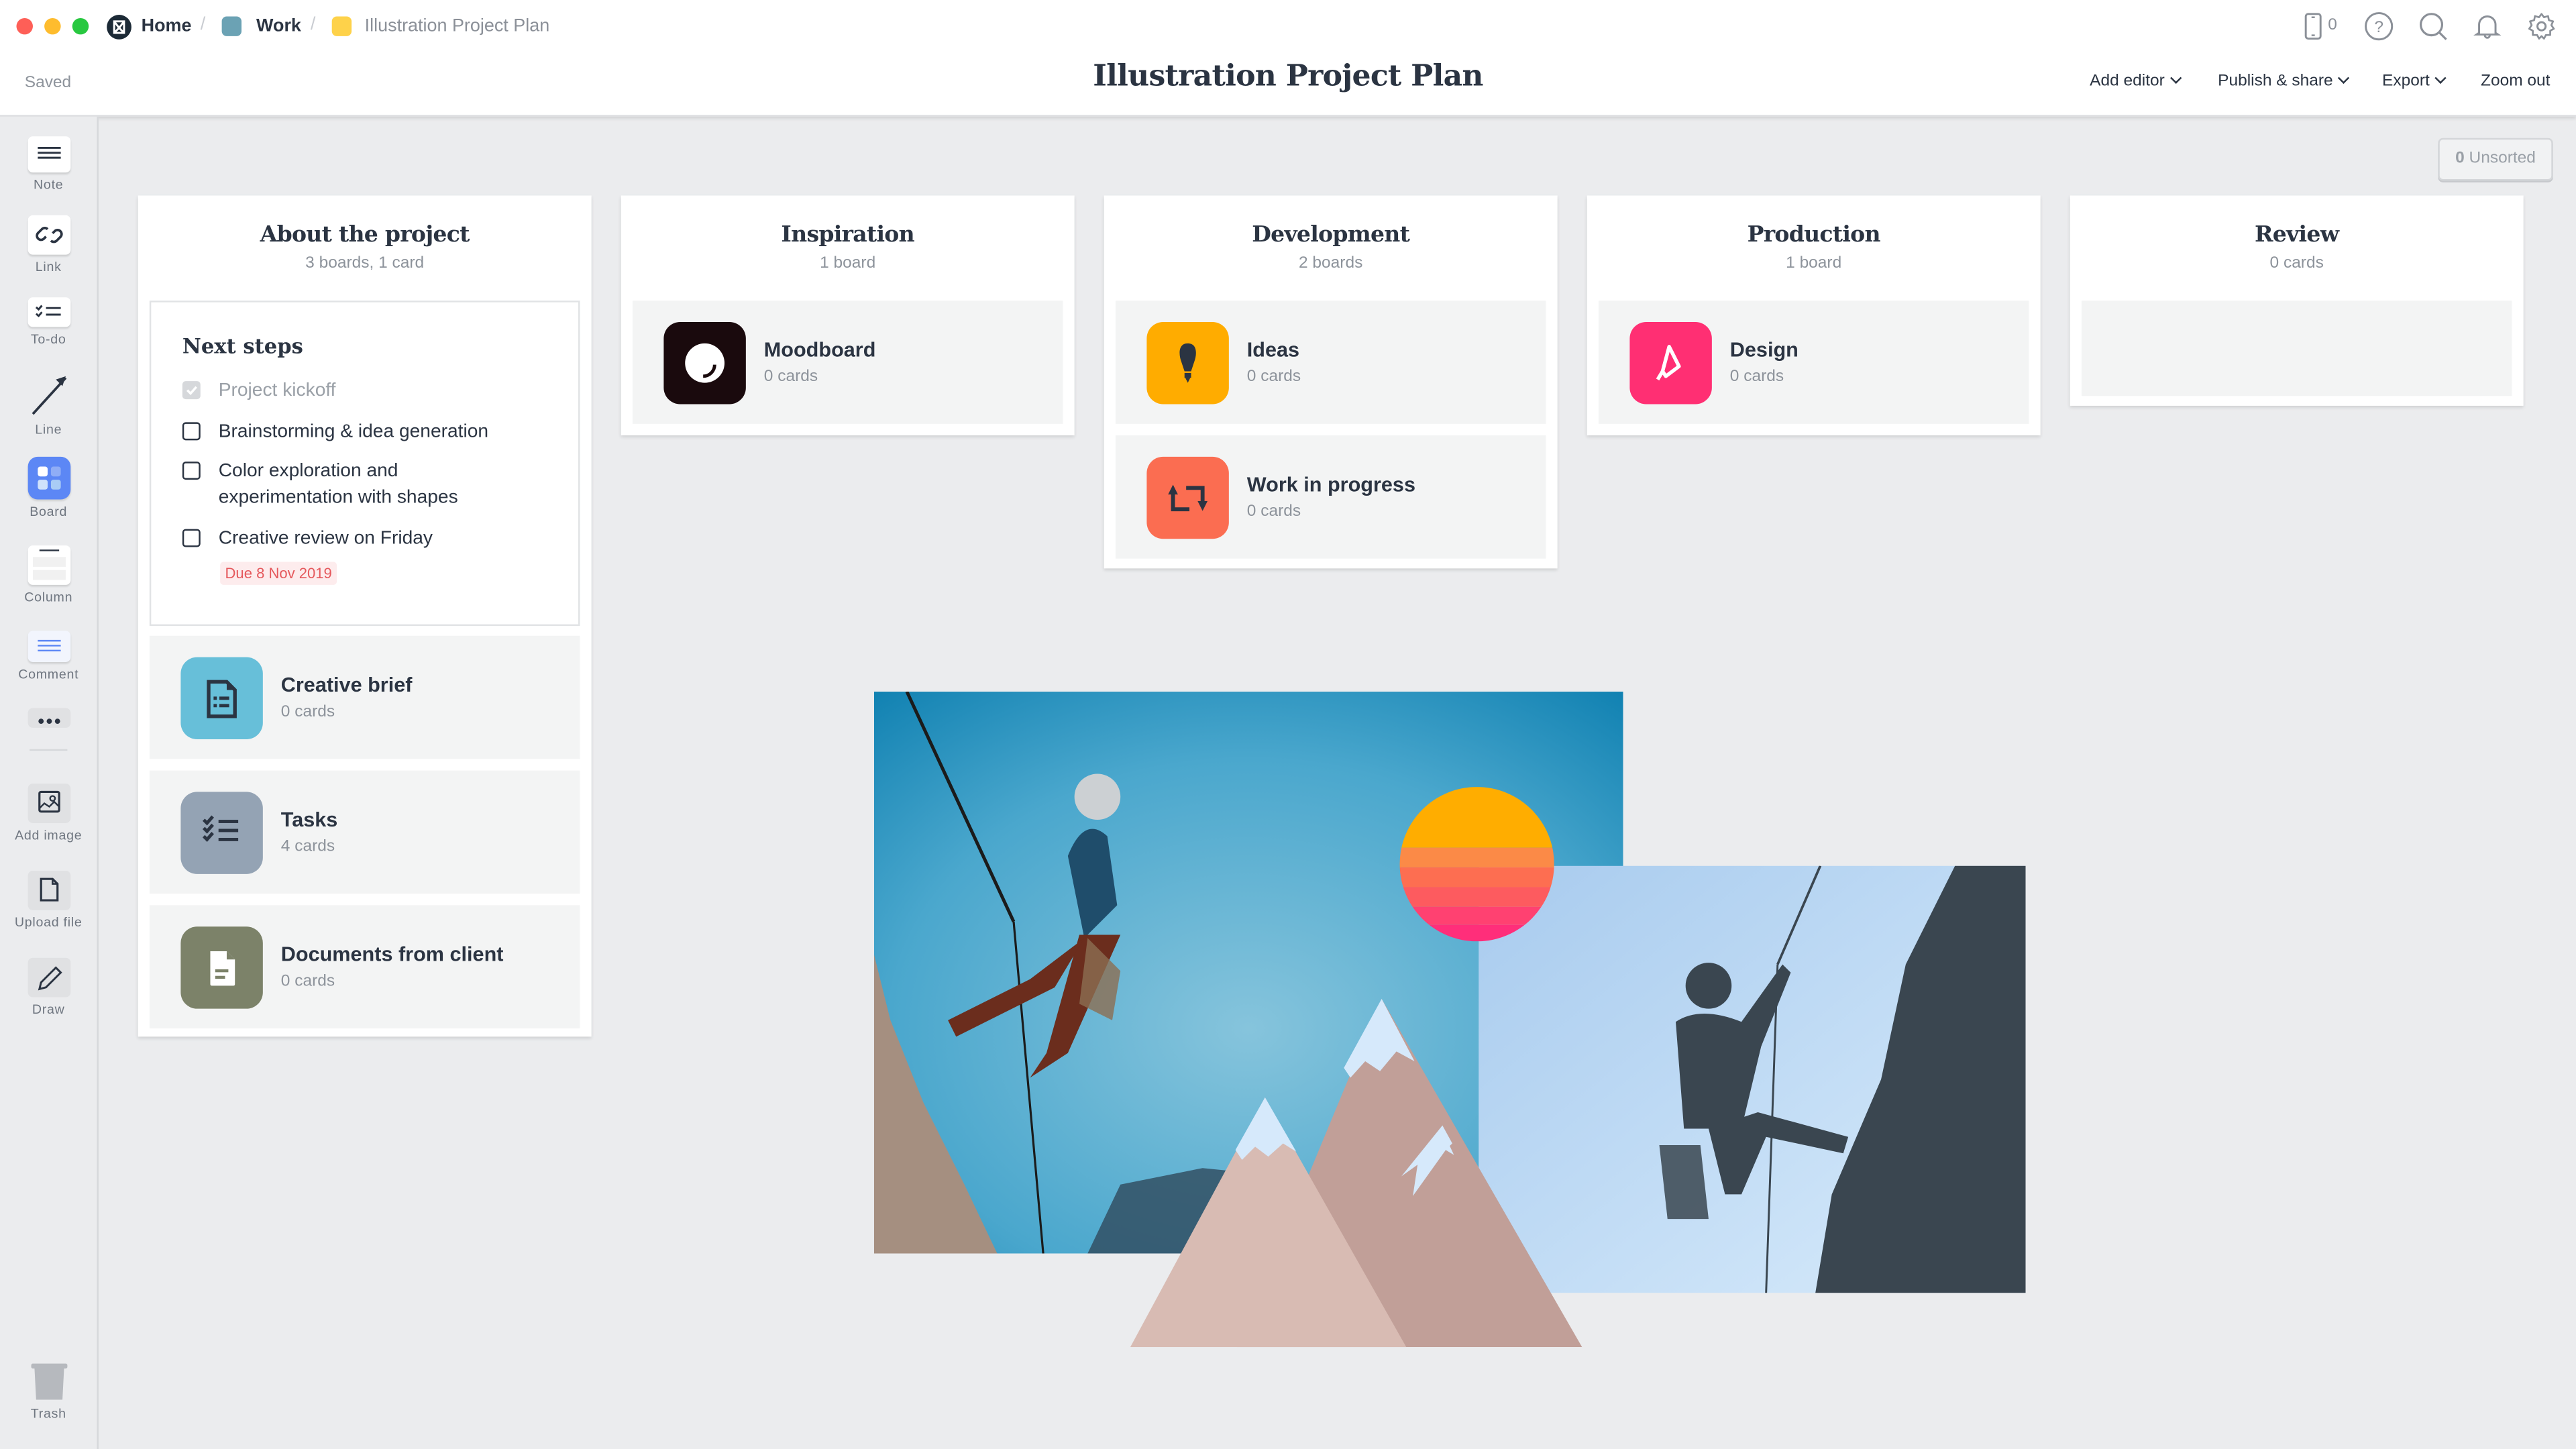 The image size is (2576, 1449). What do you see at coordinates (231, 26) in the screenshot?
I see `work-board-icon` at bounding box center [231, 26].